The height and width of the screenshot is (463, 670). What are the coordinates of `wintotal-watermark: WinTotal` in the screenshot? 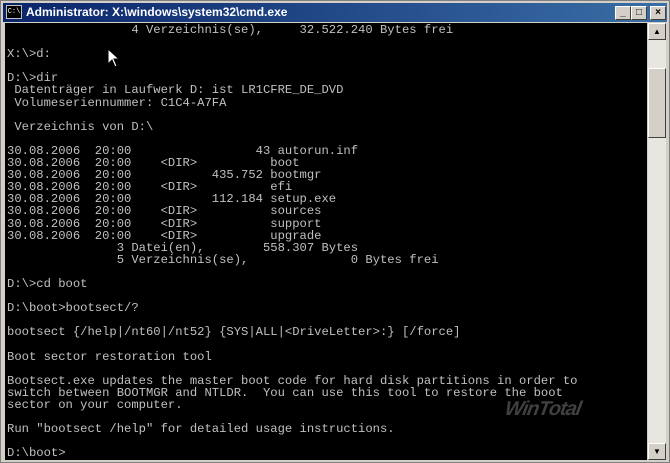 It's located at (543, 409).